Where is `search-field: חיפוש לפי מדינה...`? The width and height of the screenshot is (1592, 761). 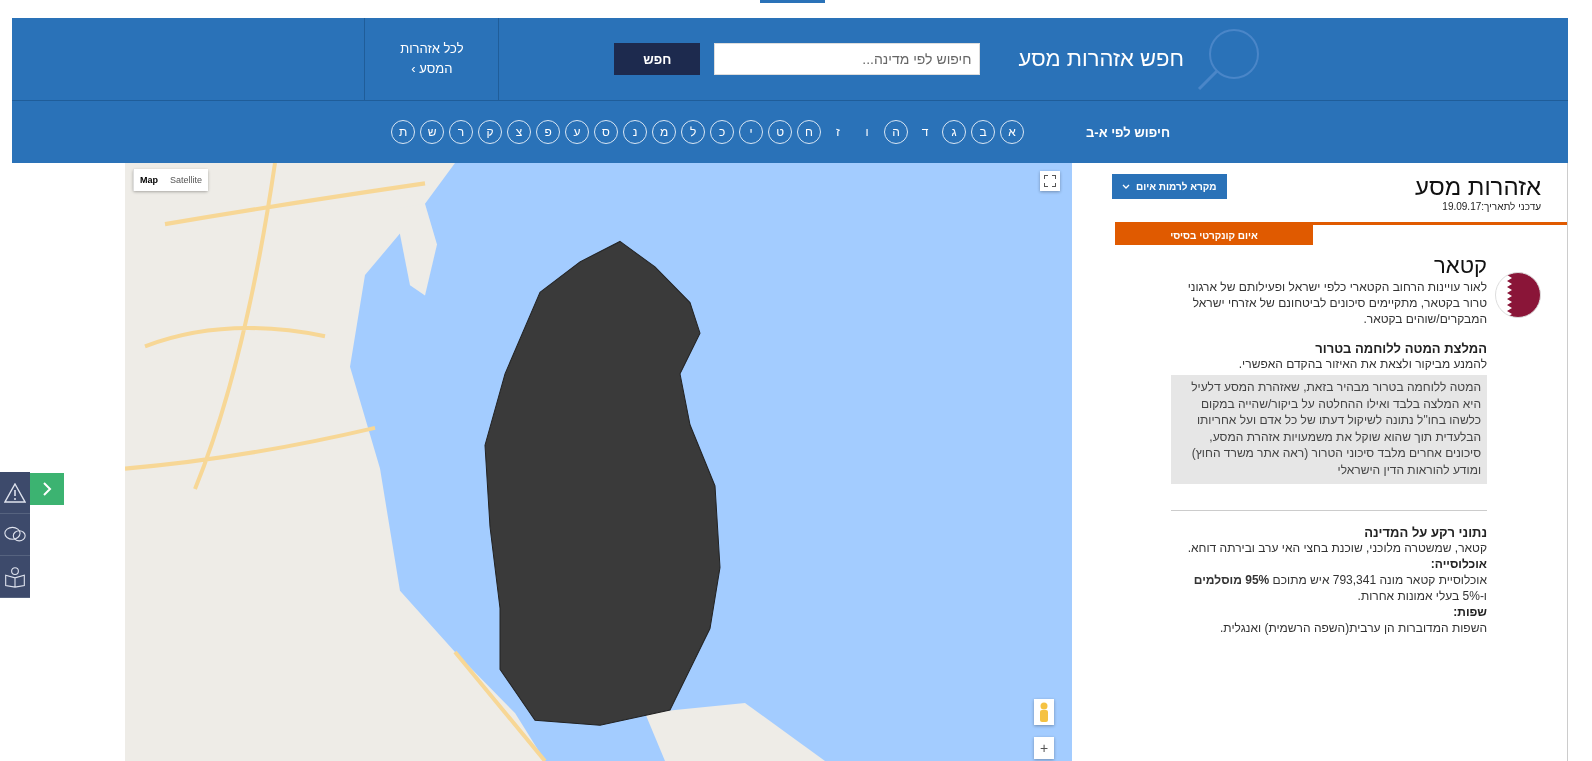
search-field: חיפוש לפי מדינה... is located at coordinates (847, 59).